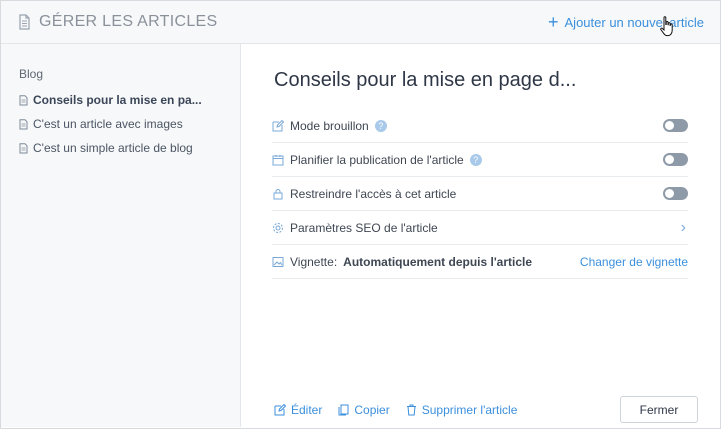 This screenshot has height=429, width=721. Describe the element at coordinates (480, 194) in the screenshot. I see `restrict-access-row: Restreindre l'accès à cet article` at that location.